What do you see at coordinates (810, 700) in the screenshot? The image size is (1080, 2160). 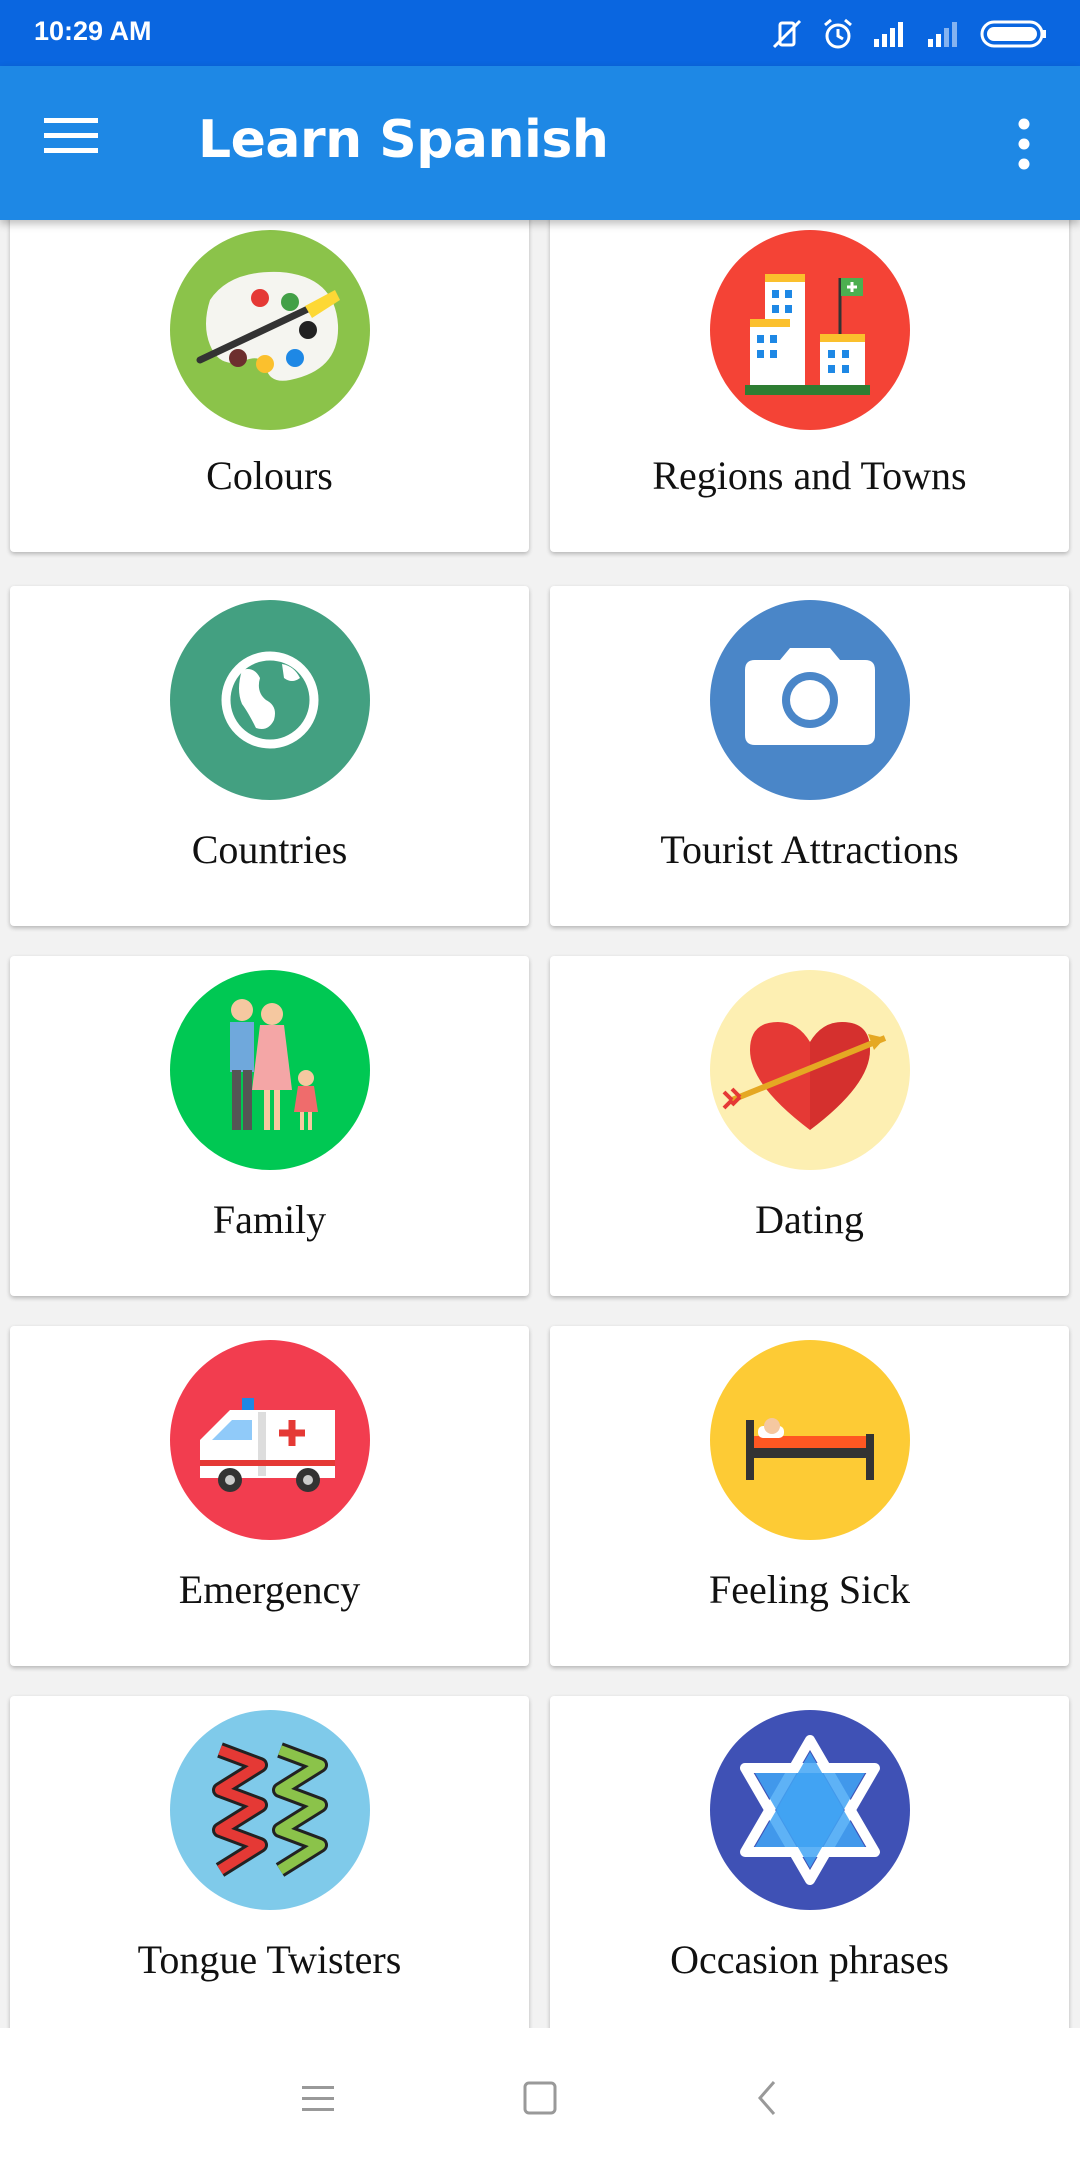 I see `camera-icon` at bounding box center [810, 700].